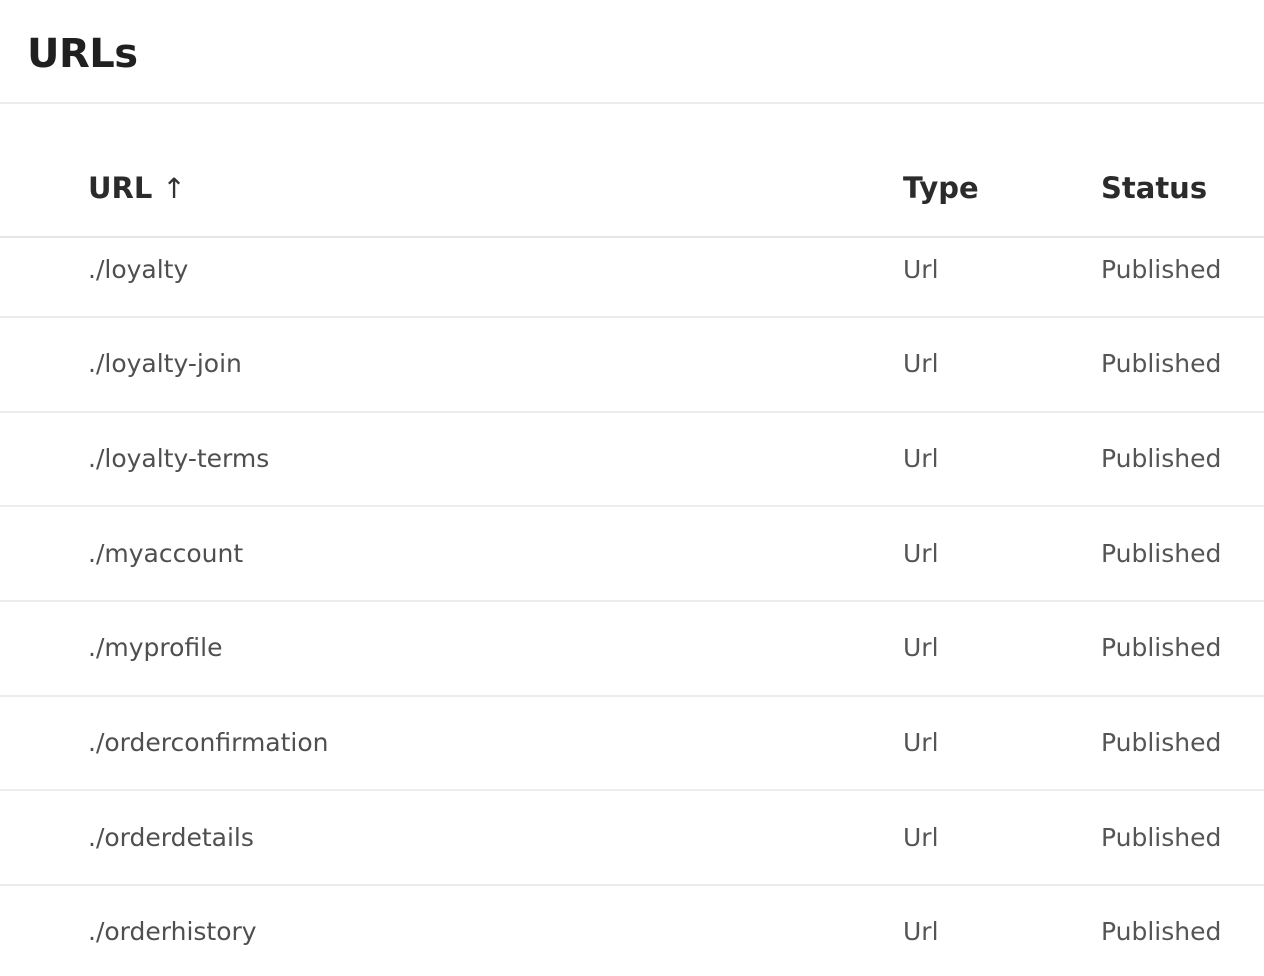 This screenshot has height=976, width=1264. Describe the element at coordinates (632, 365) in the screenshot. I see `table-row: ./loyalty-join Url Published` at that location.